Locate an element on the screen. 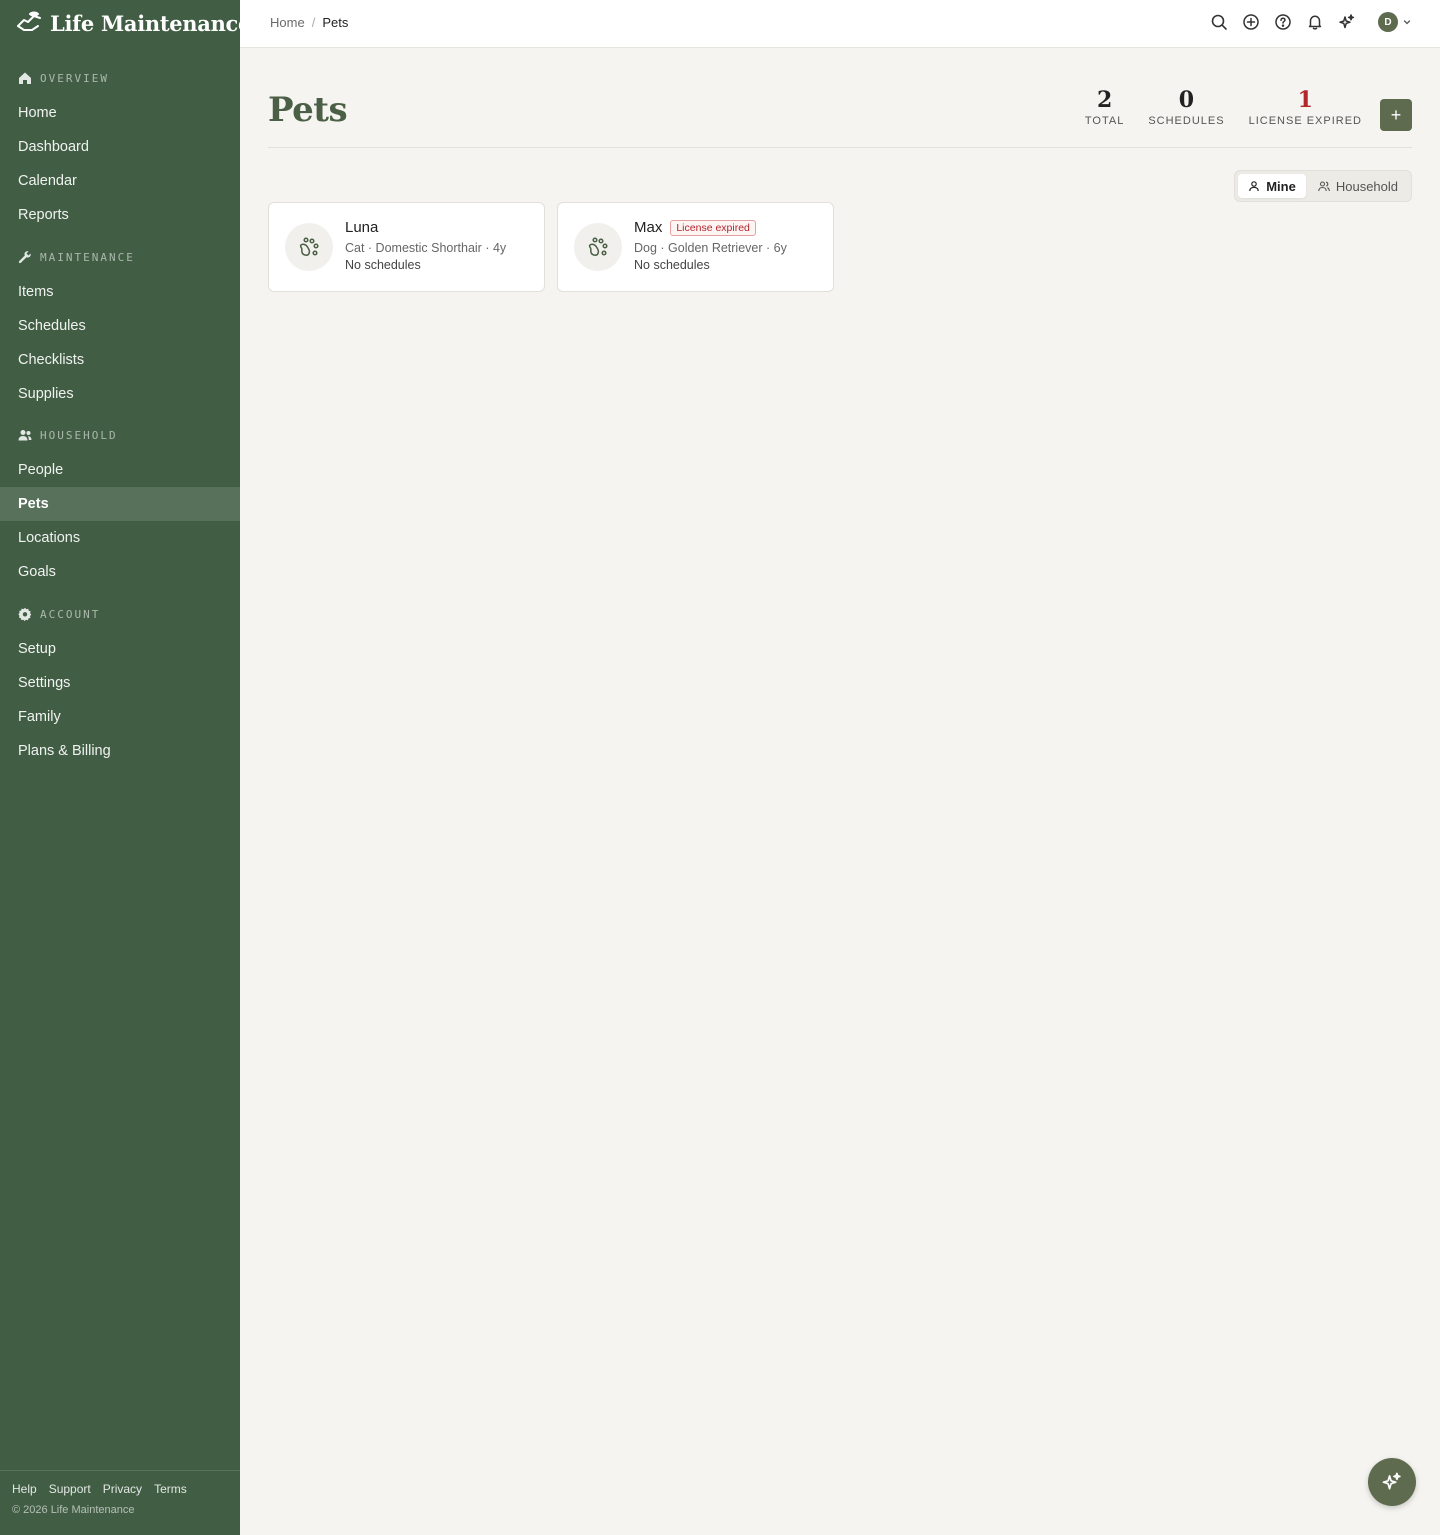 This screenshot has width=1440, height=1535. sidebar-item-reports: Reports is located at coordinates (120, 215).